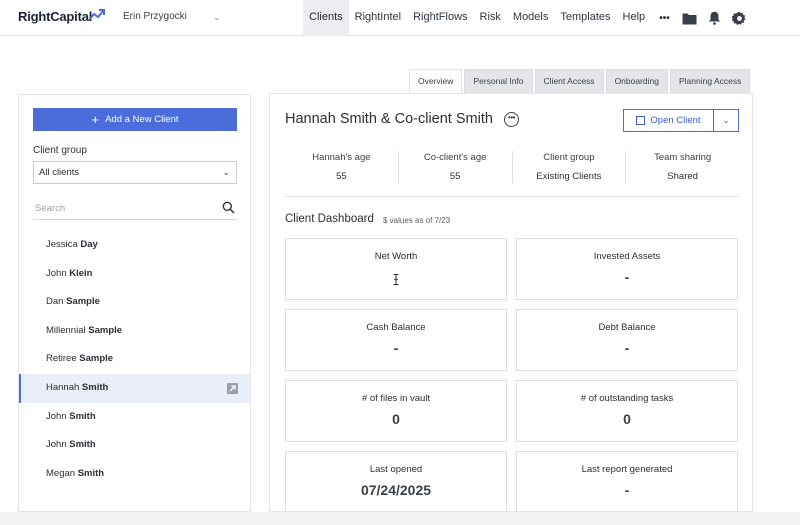  I want to click on nav-rightintel: RightIntel, so click(378, 18).